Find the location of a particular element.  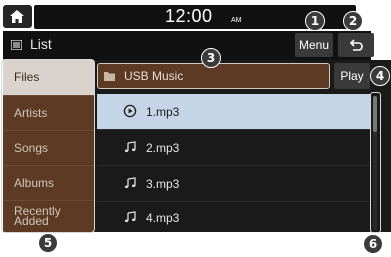

page-title: List is located at coordinates (41, 44).